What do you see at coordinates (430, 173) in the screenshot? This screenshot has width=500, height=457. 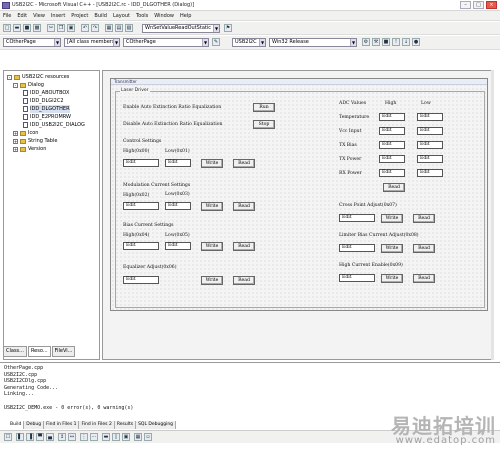 I see `rxpower-low-edit: Edit` at bounding box center [430, 173].